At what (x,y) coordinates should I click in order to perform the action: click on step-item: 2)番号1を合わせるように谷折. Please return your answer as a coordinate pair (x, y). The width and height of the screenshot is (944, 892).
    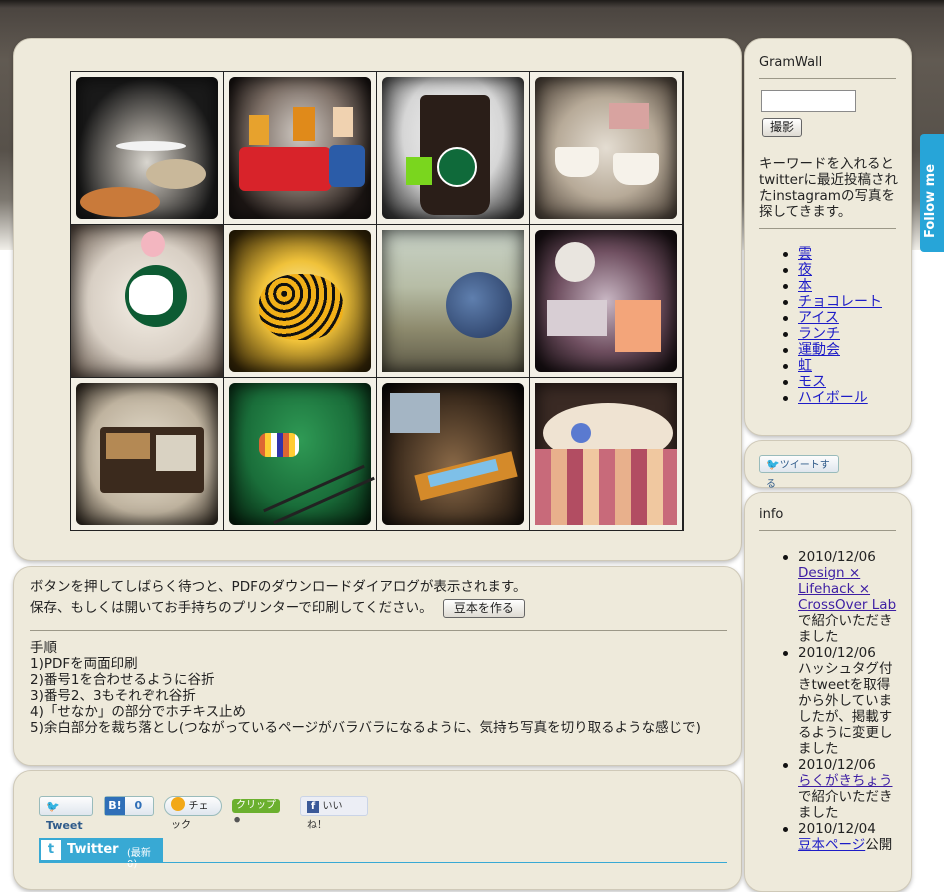
    Looking at the image, I should click on (122, 680).